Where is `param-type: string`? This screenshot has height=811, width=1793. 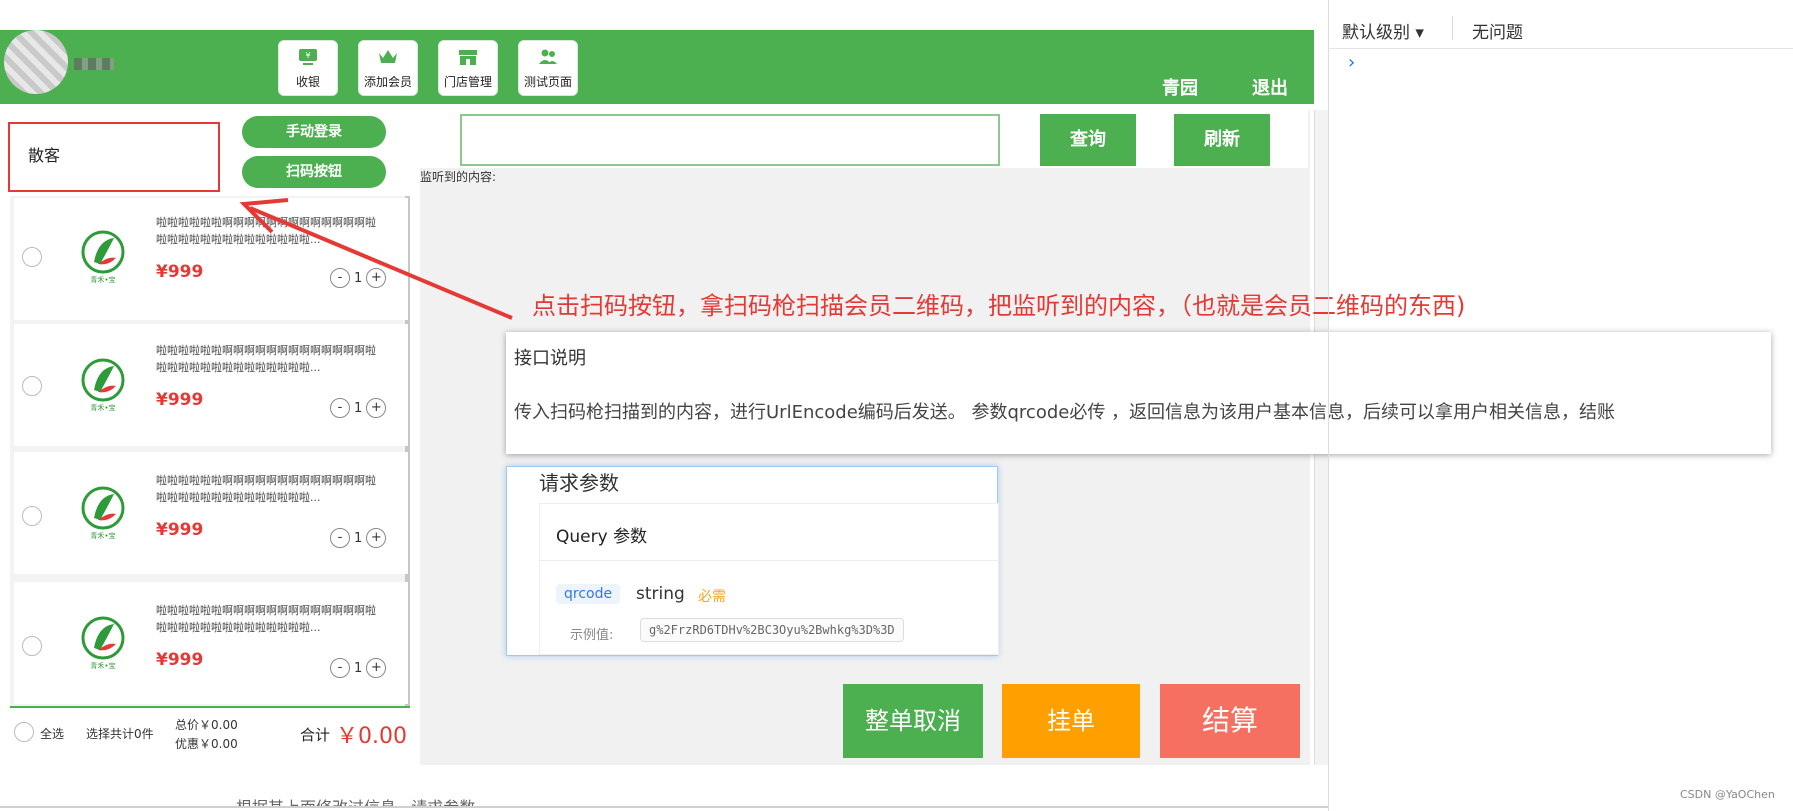
param-type: string is located at coordinates (660, 594).